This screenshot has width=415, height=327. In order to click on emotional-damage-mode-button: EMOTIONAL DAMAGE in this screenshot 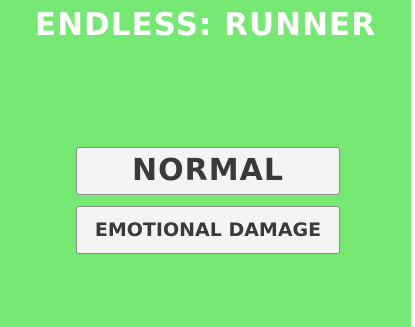, I will do `click(208, 230)`.